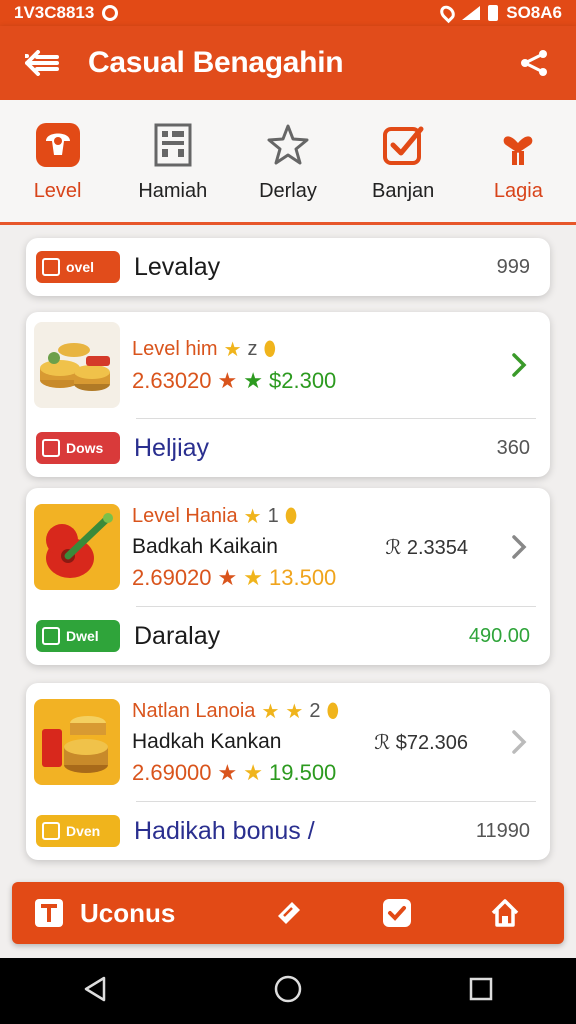 The width and height of the screenshot is (576, 1024). What do you see at coordinates (481, 991) in the screenshot?
I see `recents-nav-icon` at bounding box center [481, 991].